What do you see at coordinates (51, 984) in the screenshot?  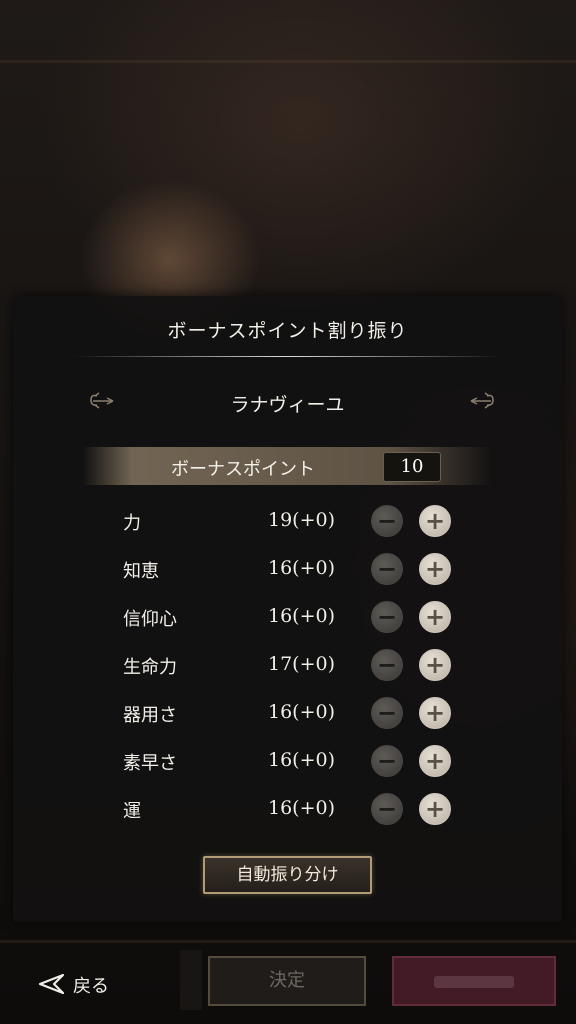 I see `back-arrow-icon` at bounding box center [51, 984].